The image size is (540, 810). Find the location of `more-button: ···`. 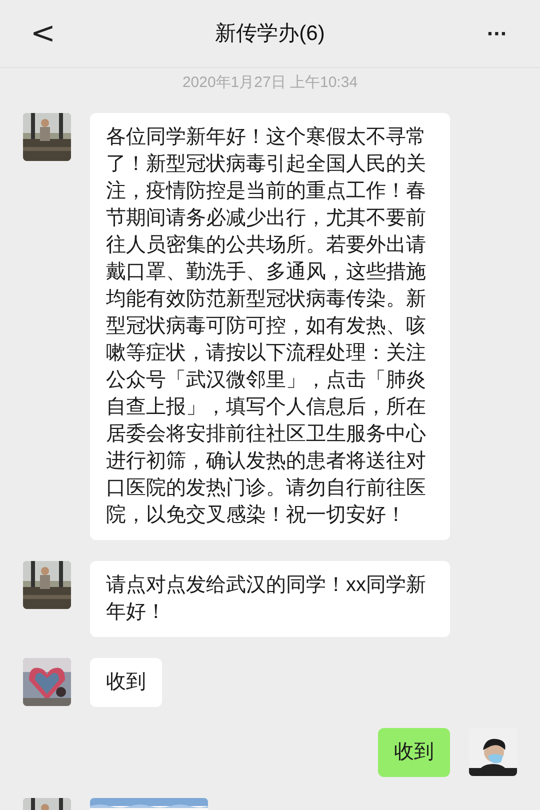

more-button: ··· is located at coordinates (497, 33).